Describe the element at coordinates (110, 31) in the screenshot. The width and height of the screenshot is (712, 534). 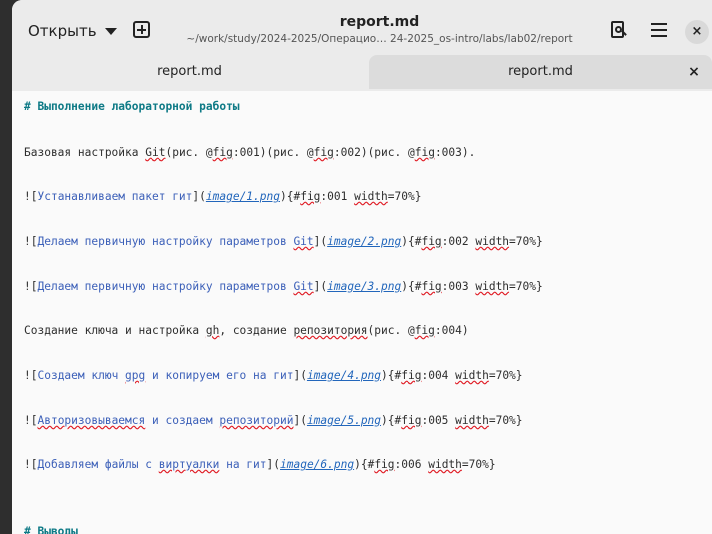
I see `chevron-down-icon` at that location.